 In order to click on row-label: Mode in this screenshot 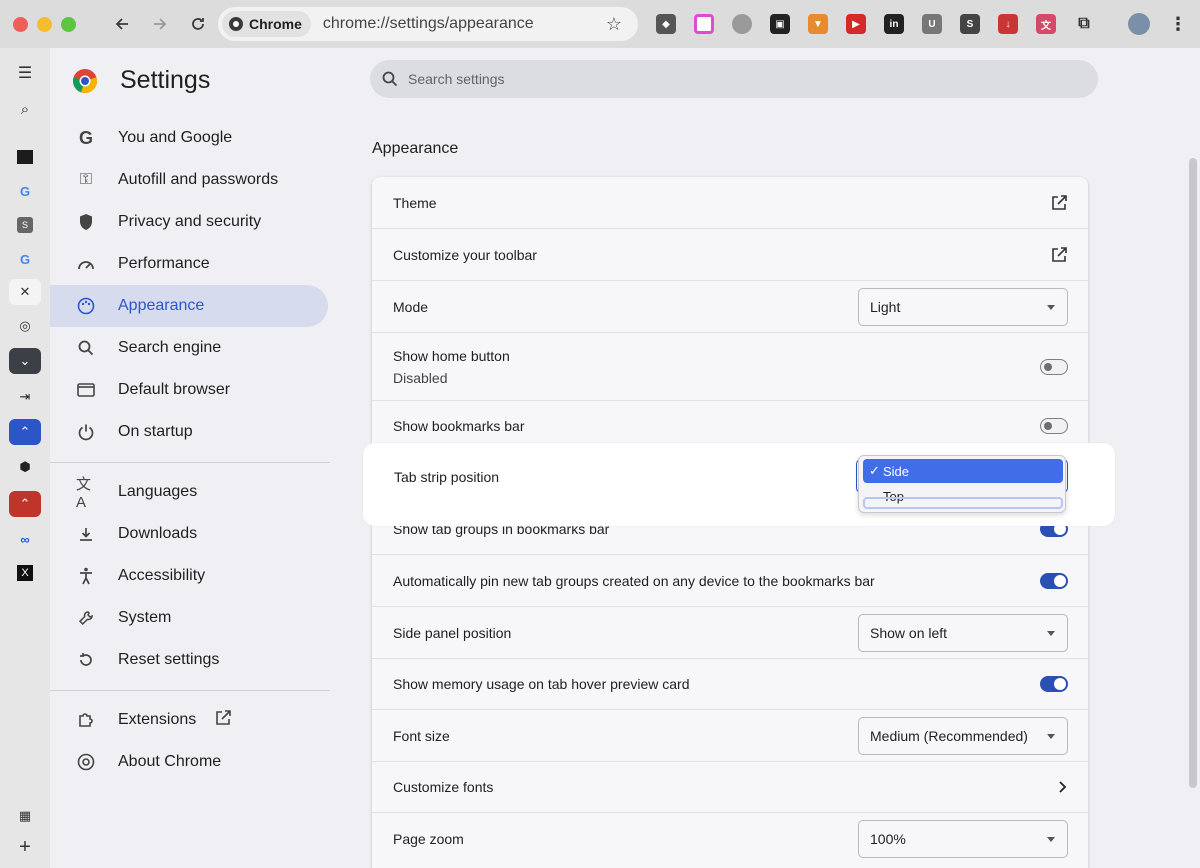, I will do `click(411, 306)`.